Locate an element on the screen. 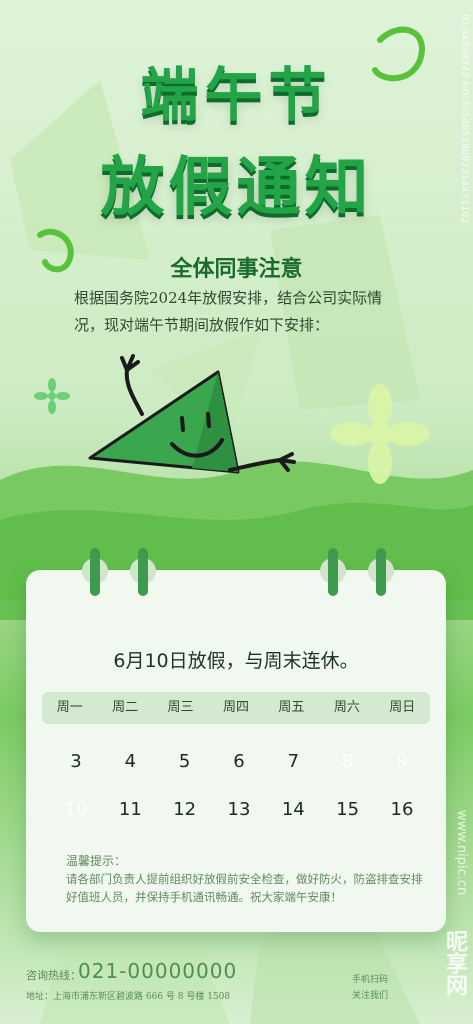 The width and height of the screenshot is (473, 1024). zongzi-mascot-icon is located at coordinates (192, 414).